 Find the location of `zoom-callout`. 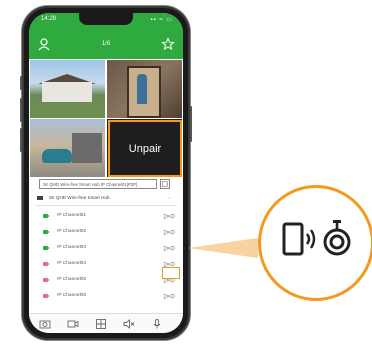

zoom-callout is located at coordinates (223, 248).